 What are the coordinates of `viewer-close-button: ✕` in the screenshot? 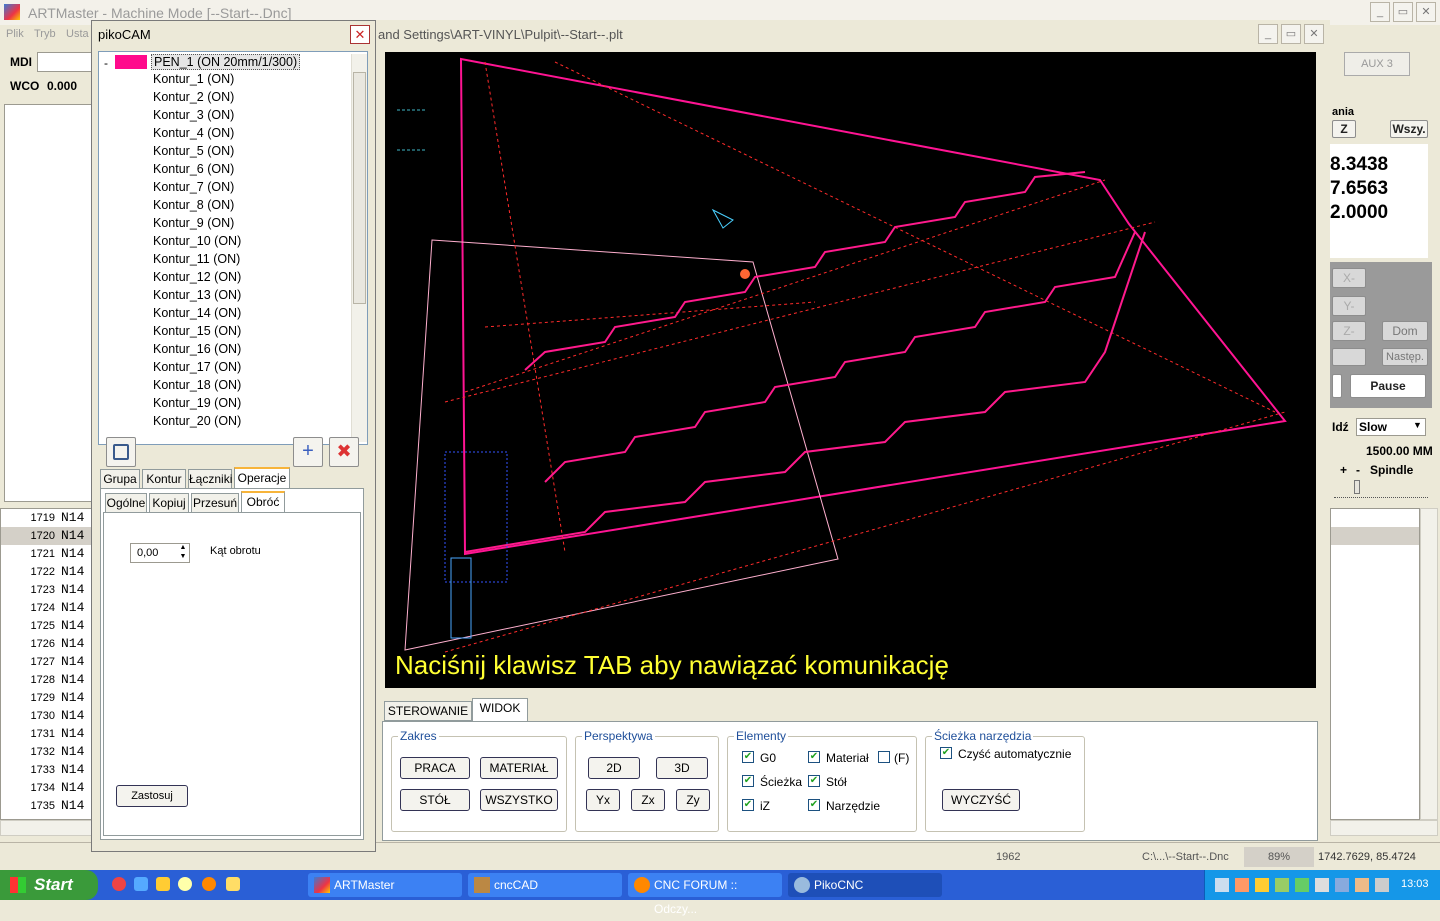 It's located at (1314, 34).